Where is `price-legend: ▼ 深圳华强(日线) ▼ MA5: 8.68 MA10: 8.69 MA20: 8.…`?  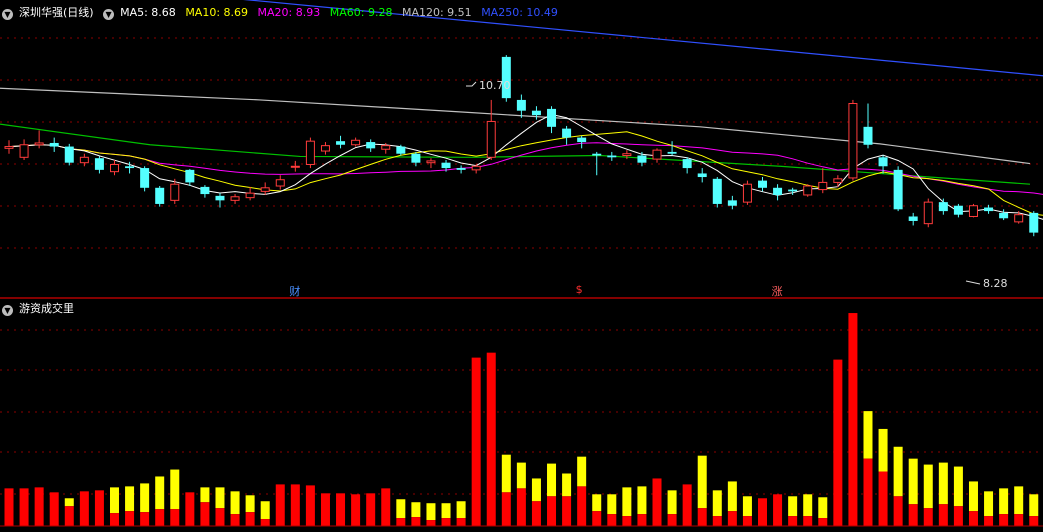 price-legend: ▼ 深圳华强(日线) ▼ MA5: 8.68 MA10: 8.69 MA20: 8.… is located at coordinates (283, 12).